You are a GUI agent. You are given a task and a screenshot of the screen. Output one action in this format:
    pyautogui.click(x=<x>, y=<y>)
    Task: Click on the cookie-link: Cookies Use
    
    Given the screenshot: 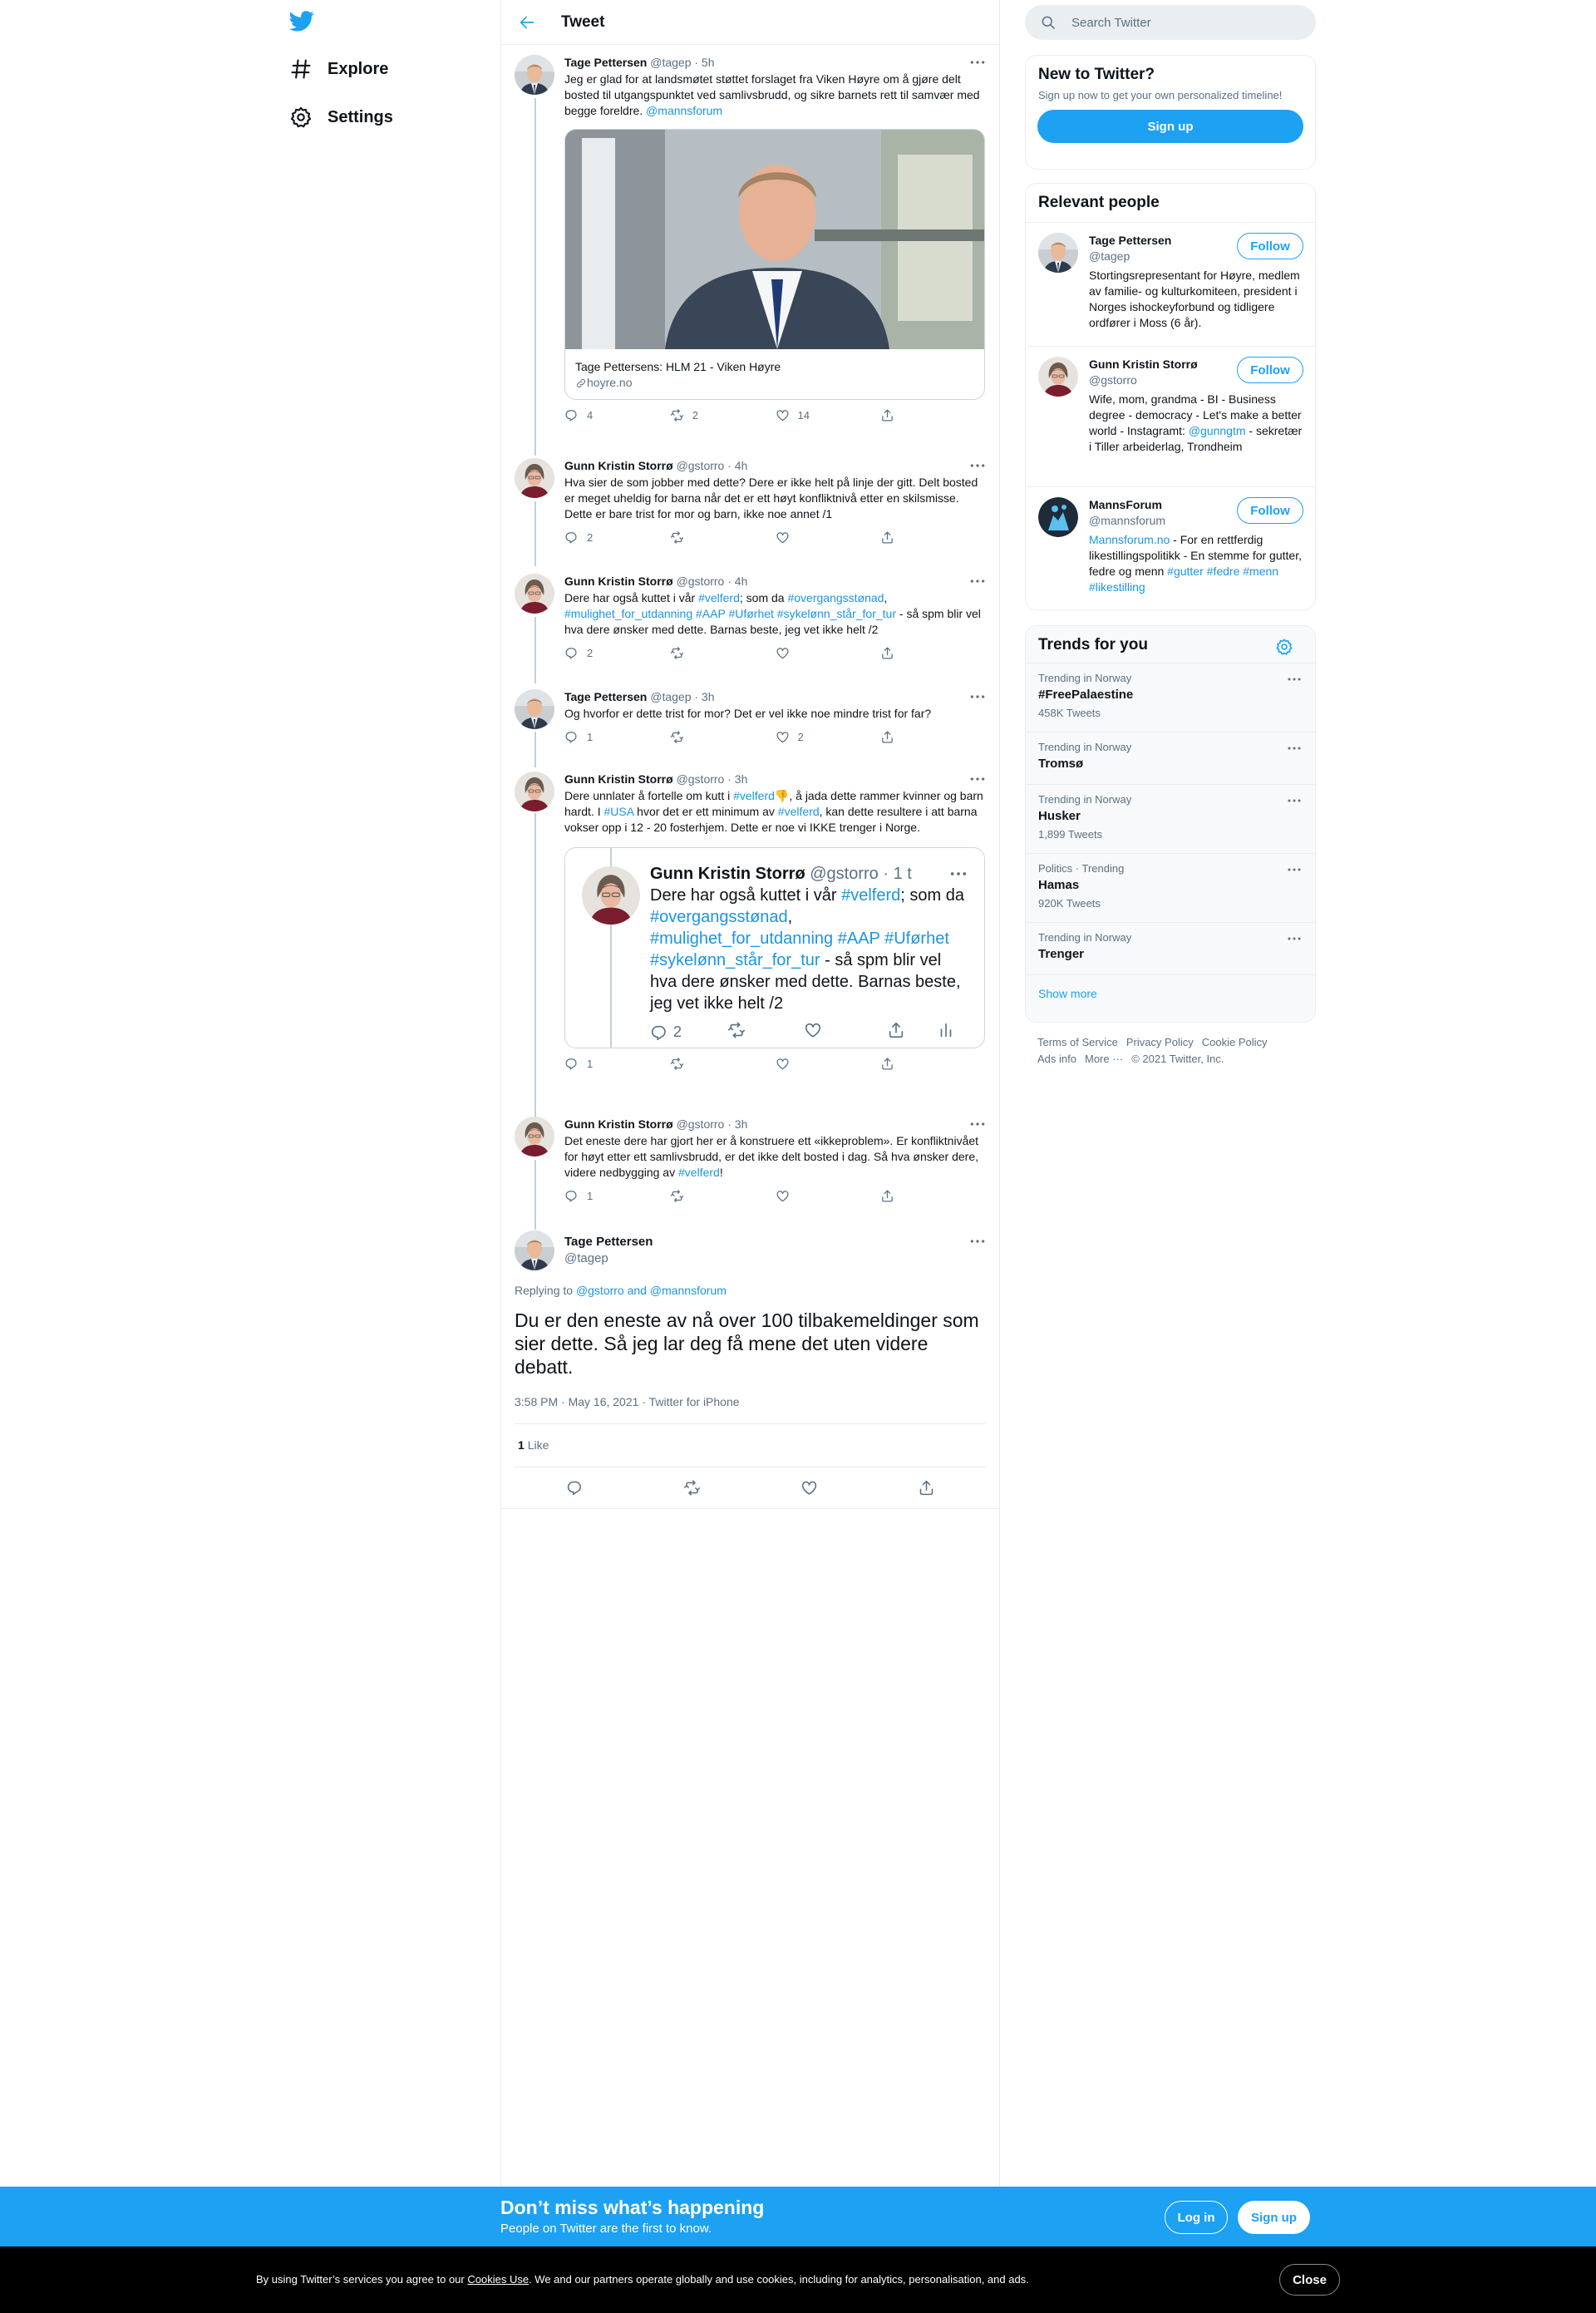 What is the action you would take?
    pyautogui.click(x=498, y=2279)
    